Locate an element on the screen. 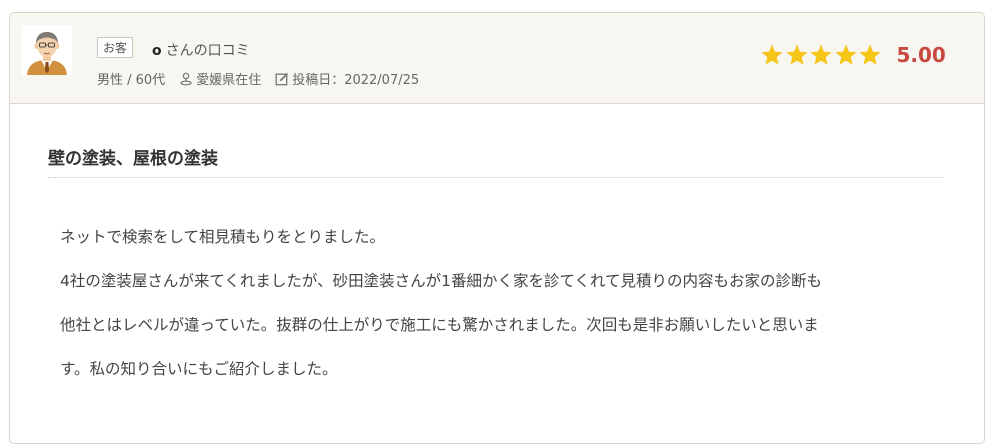 The width and height of the screenshot is (993, 444). posted-item: 投稿日：2022/07/25 is located at coordinates (347, 78).